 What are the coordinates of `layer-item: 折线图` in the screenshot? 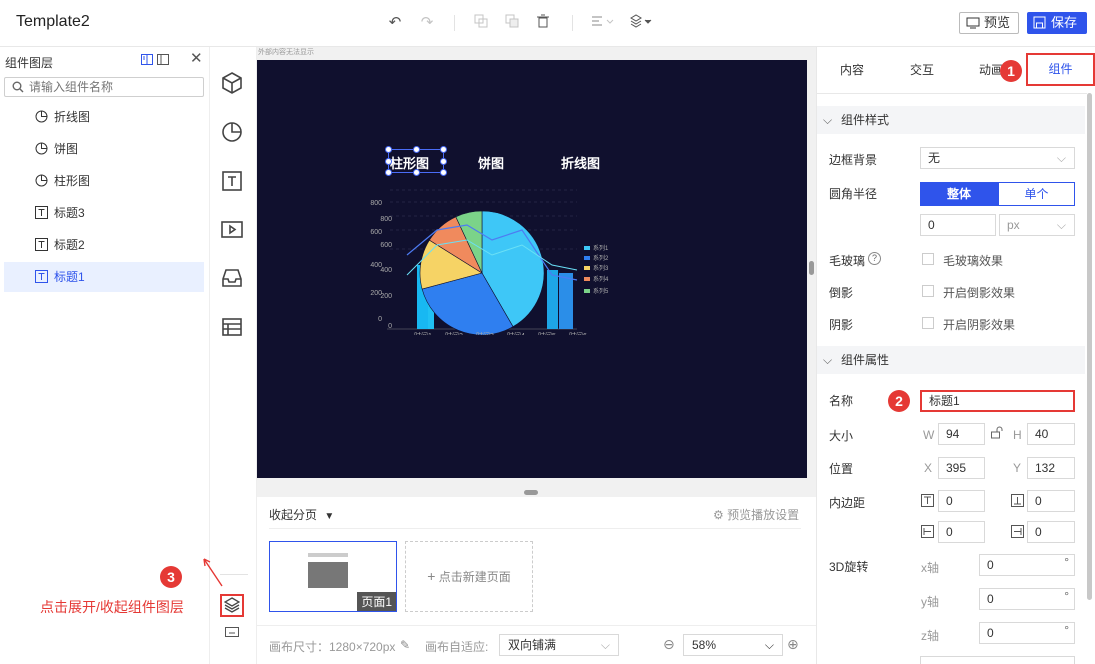 It's located at (104, 117).